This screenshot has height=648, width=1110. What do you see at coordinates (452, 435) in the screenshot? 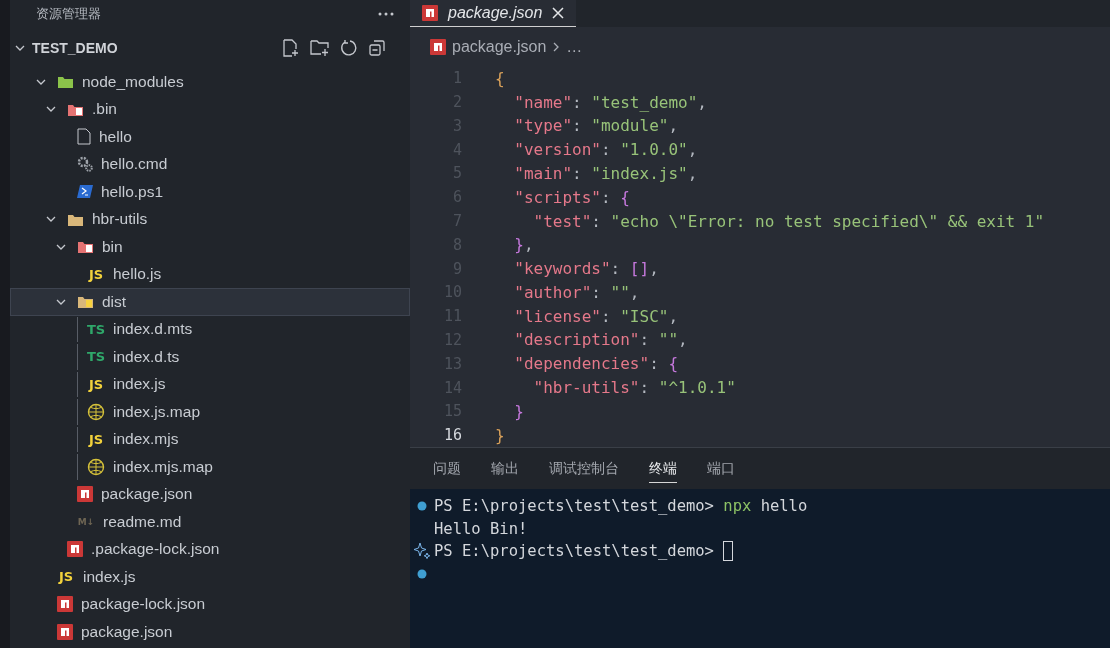
I see `line-number: 16` at bounding box center [452, 435].